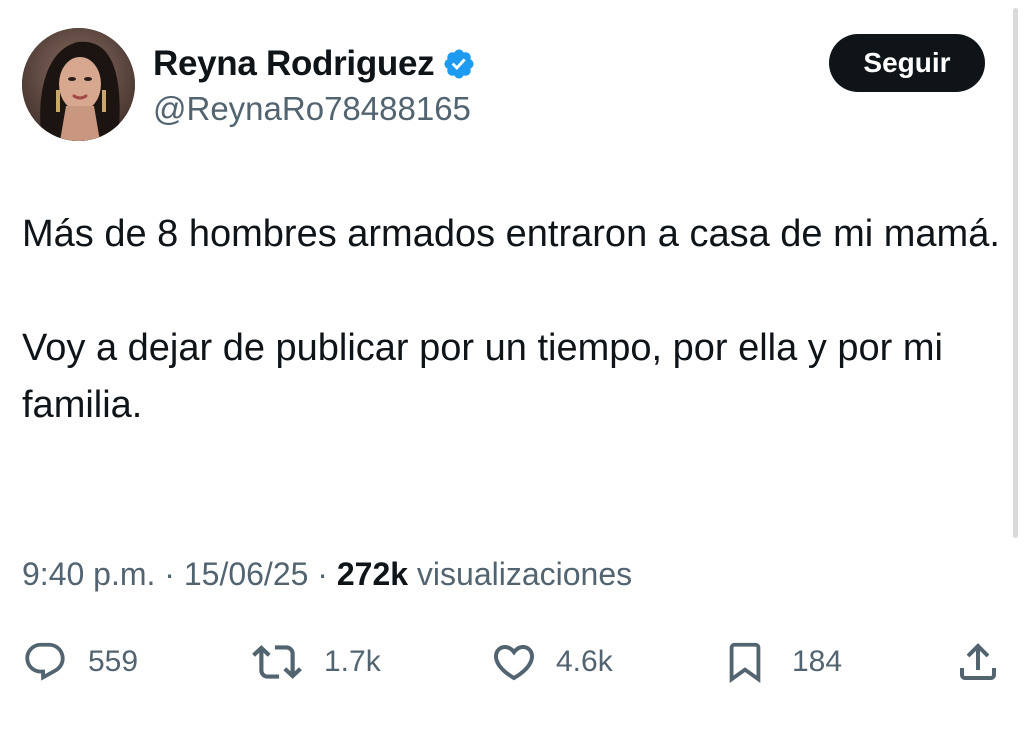 This screenshot has height=746, width=1024. I want to click on bookmark-icon, so click(745, 662).